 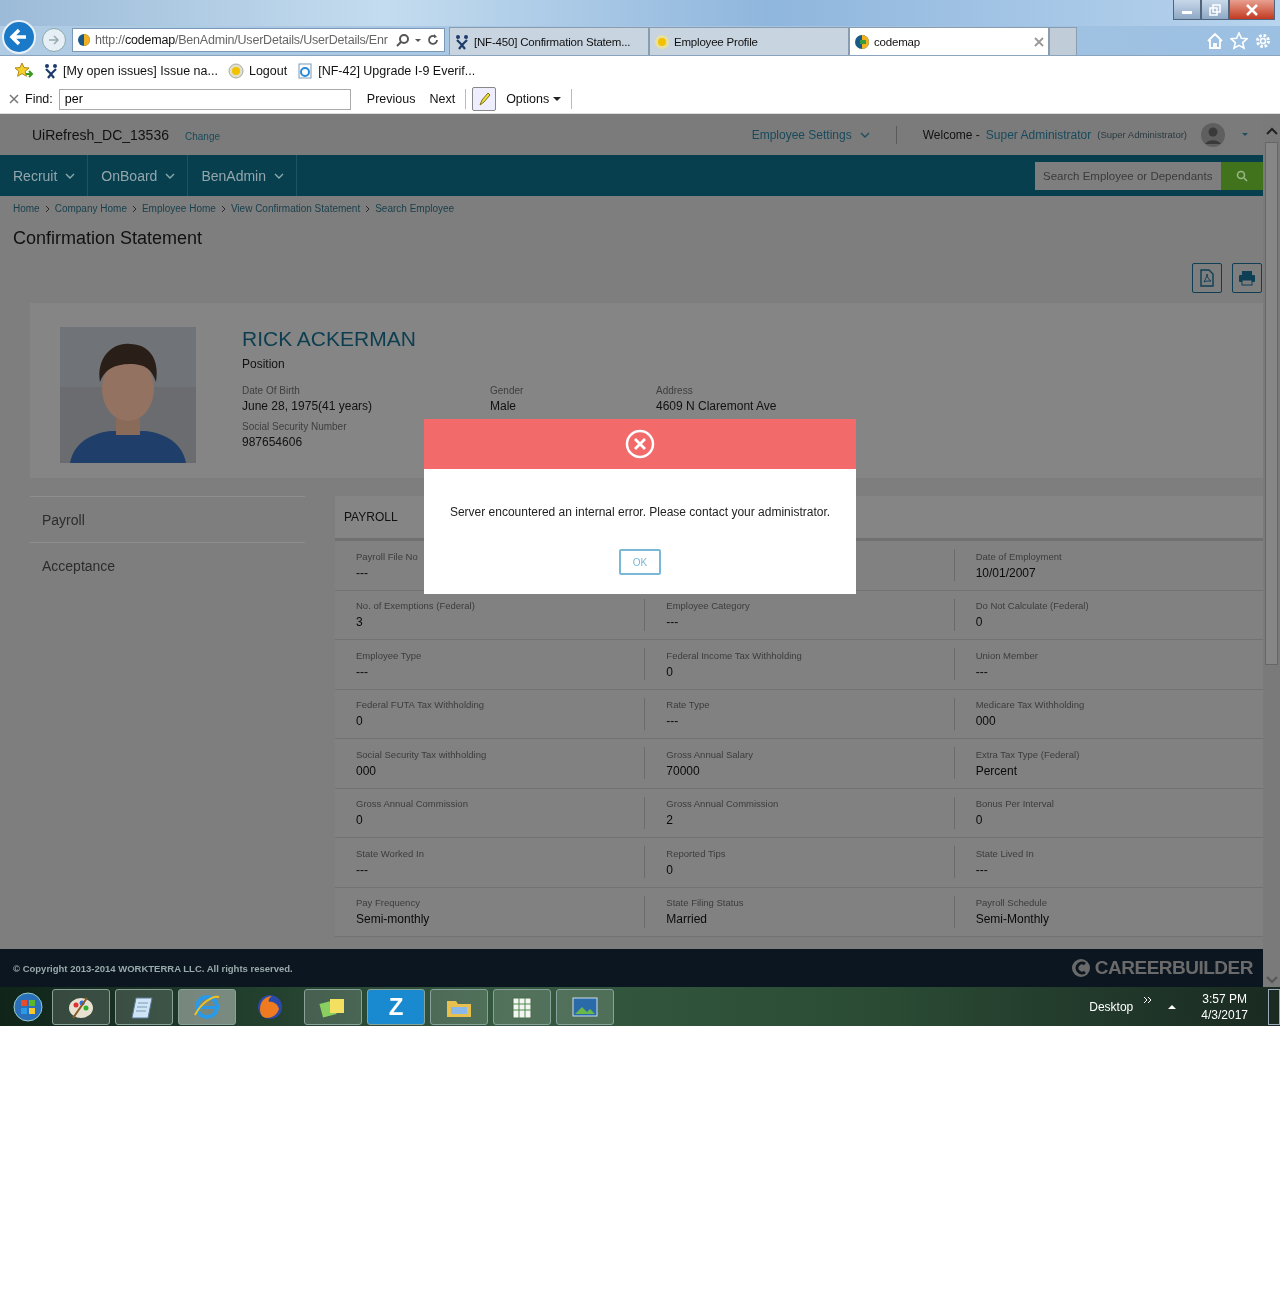 What do you see at coordinates (1032, 606) in the screenshot?
I see `field-label: Do Not Calculate (Federal)` at bounding box center [1032, 606].